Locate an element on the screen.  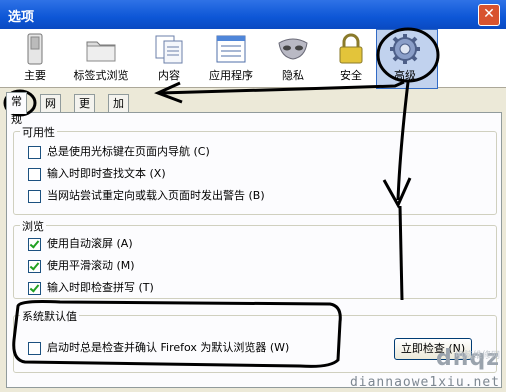
toolbar-advanced: 高级 is located at coordinates (405, 59).